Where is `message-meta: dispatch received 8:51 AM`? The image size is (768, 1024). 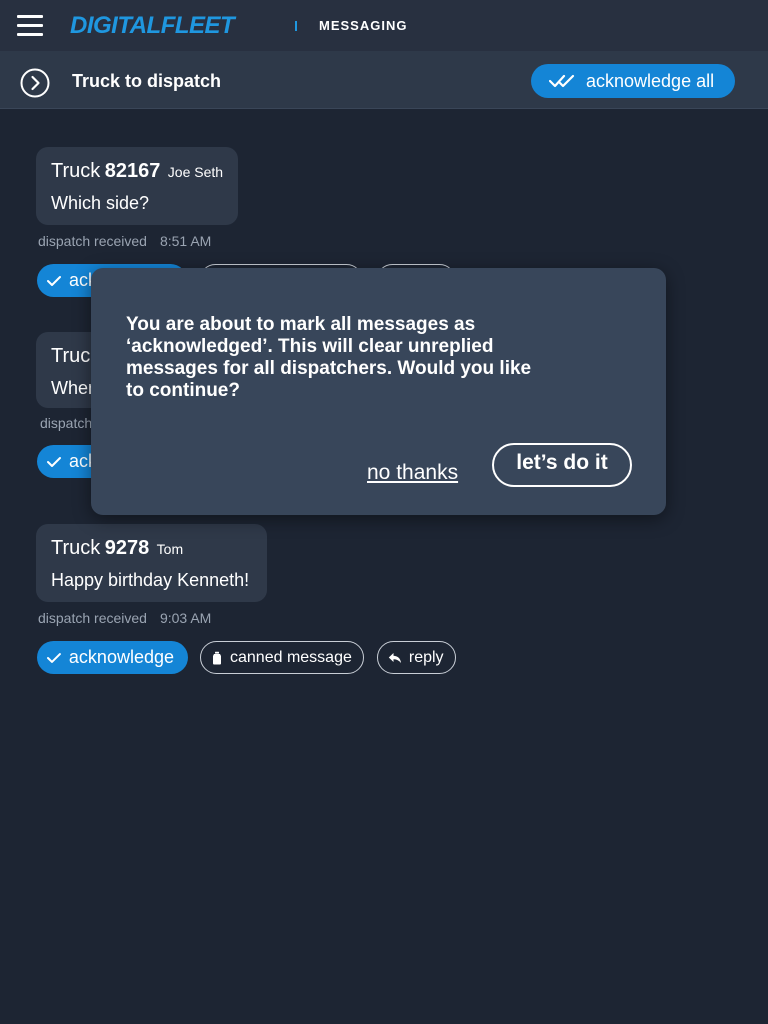 message-meta: dispatch received 8:51 AM is located at coordinates (253, 241).